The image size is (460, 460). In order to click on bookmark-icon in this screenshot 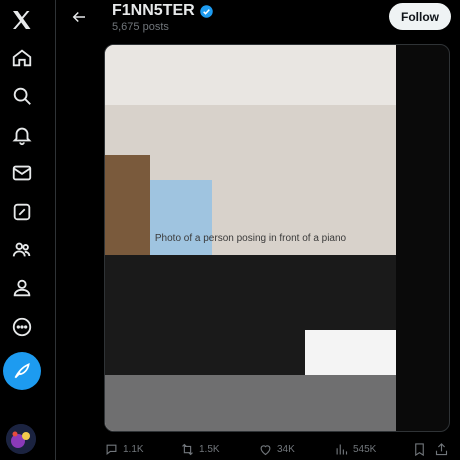, I will do `click(419, 449)`.